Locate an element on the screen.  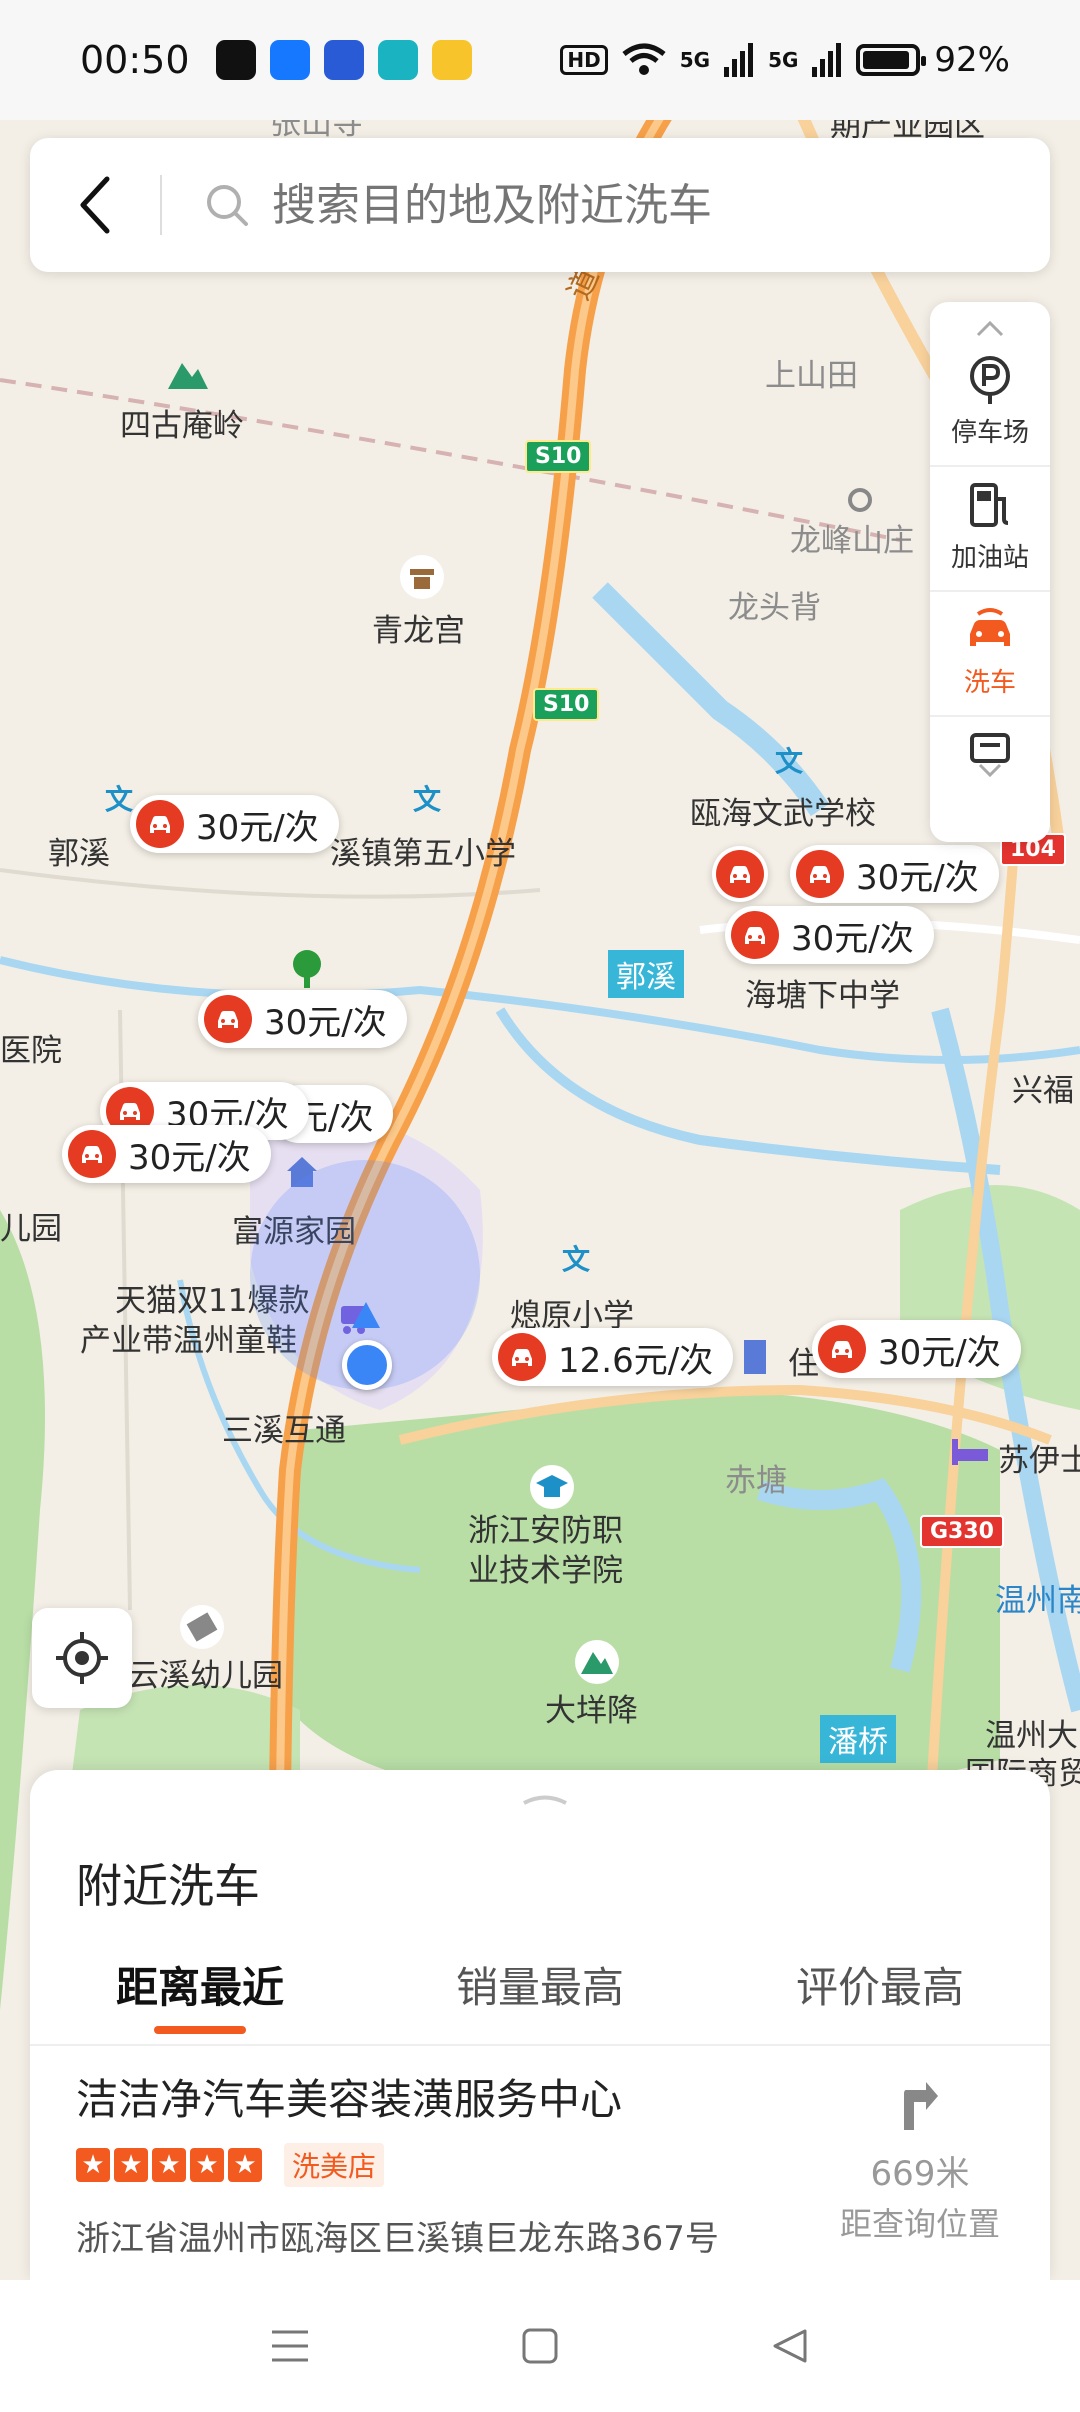
category-car-wash: 洗车 is located at coordinates (990, 654).